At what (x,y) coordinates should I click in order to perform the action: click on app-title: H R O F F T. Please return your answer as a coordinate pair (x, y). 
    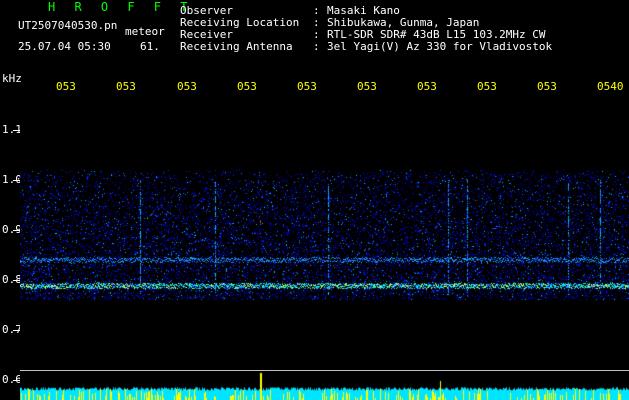
    Looking at the image, I should click on (121, 7).